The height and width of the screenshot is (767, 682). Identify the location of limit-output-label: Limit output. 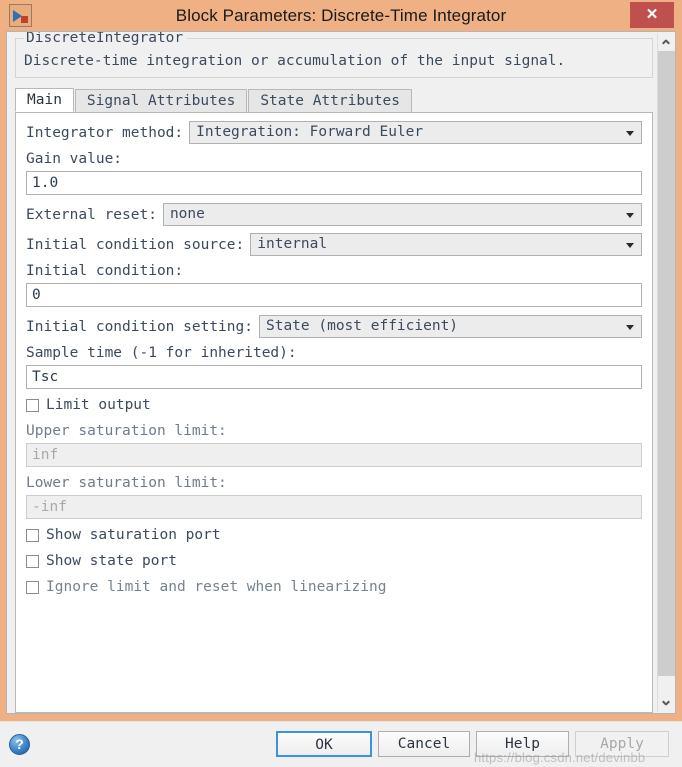
(98, 405).